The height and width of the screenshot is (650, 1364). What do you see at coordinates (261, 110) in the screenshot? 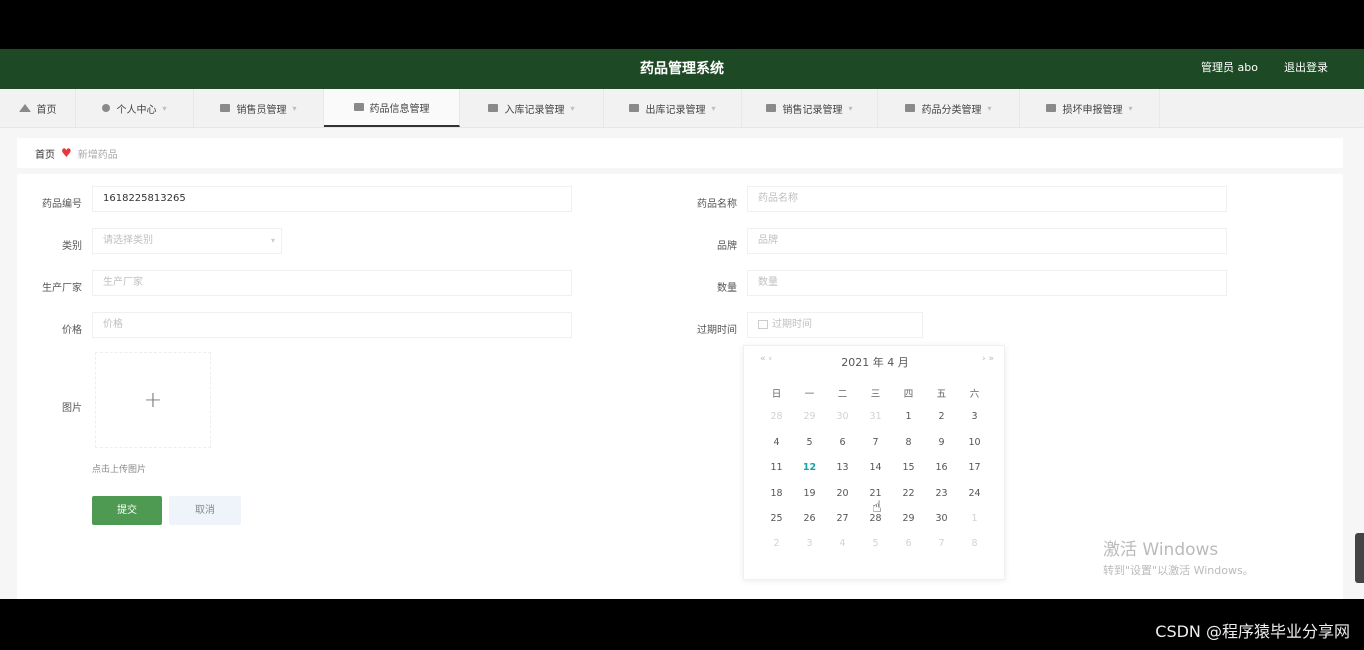
I see `nav-label: 销售员管理` at bounding box center [261, 110].